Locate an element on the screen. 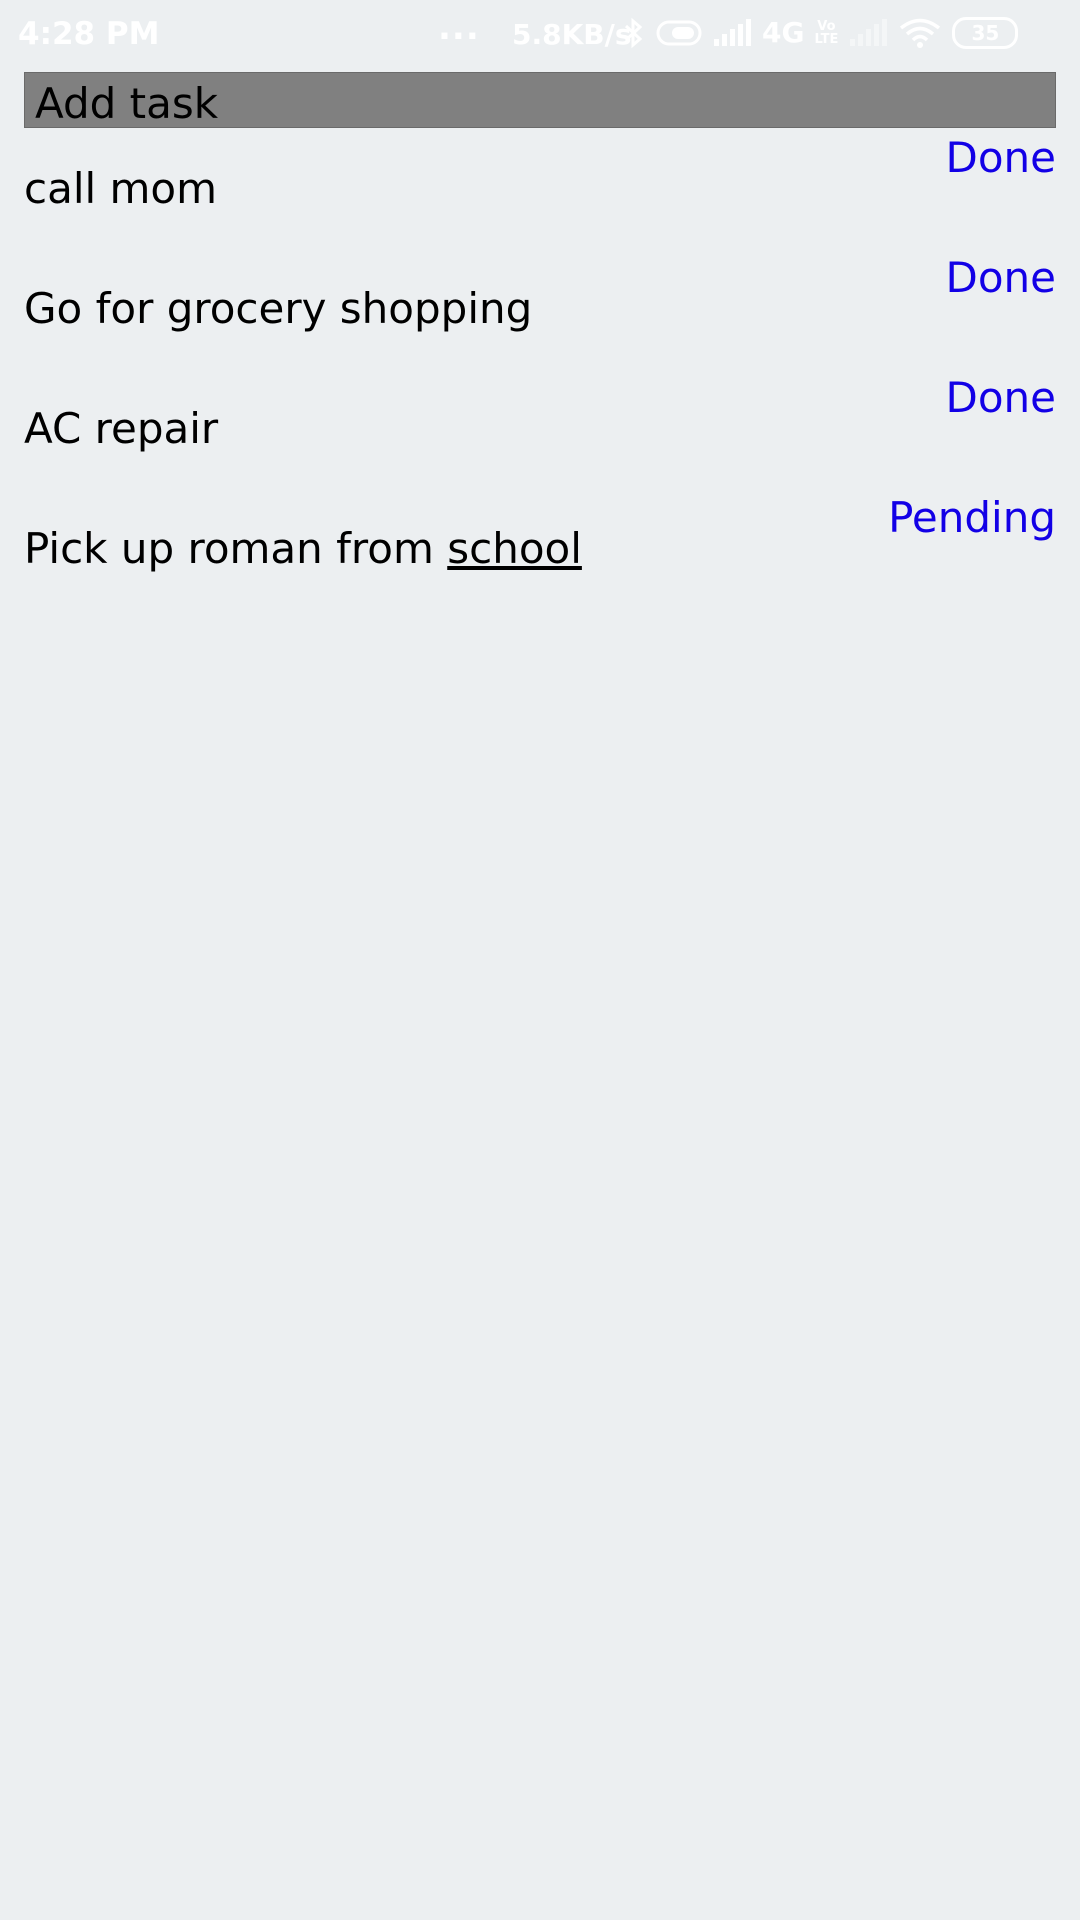 The width and height of the screenshot is (1080, 1920). task-text: call mom is located at coordinates (121, 188).